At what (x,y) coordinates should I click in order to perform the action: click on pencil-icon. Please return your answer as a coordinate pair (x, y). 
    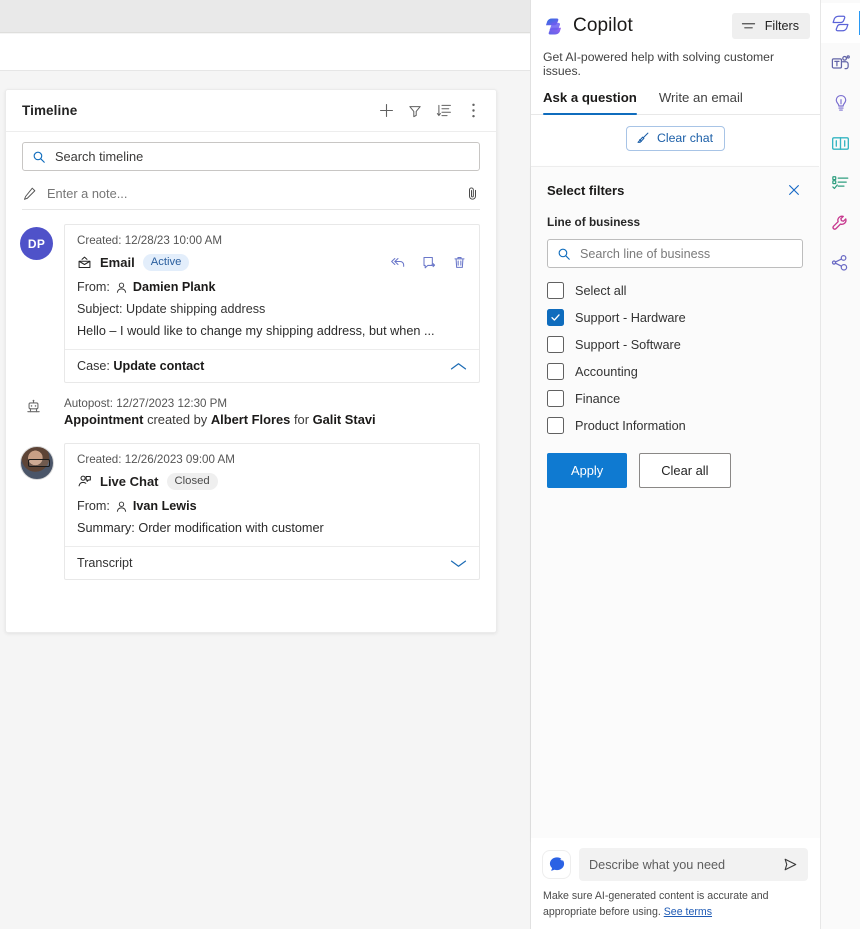
    Looking at the image, I should click on (29, 193).